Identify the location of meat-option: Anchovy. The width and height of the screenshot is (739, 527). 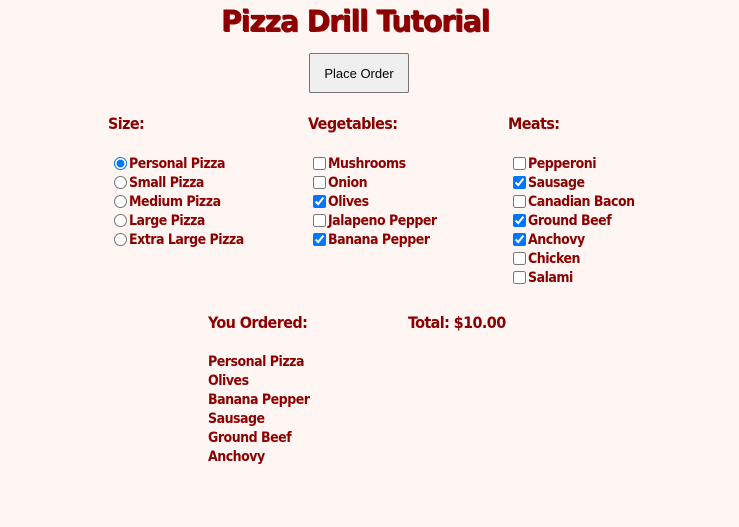
(574, 239).